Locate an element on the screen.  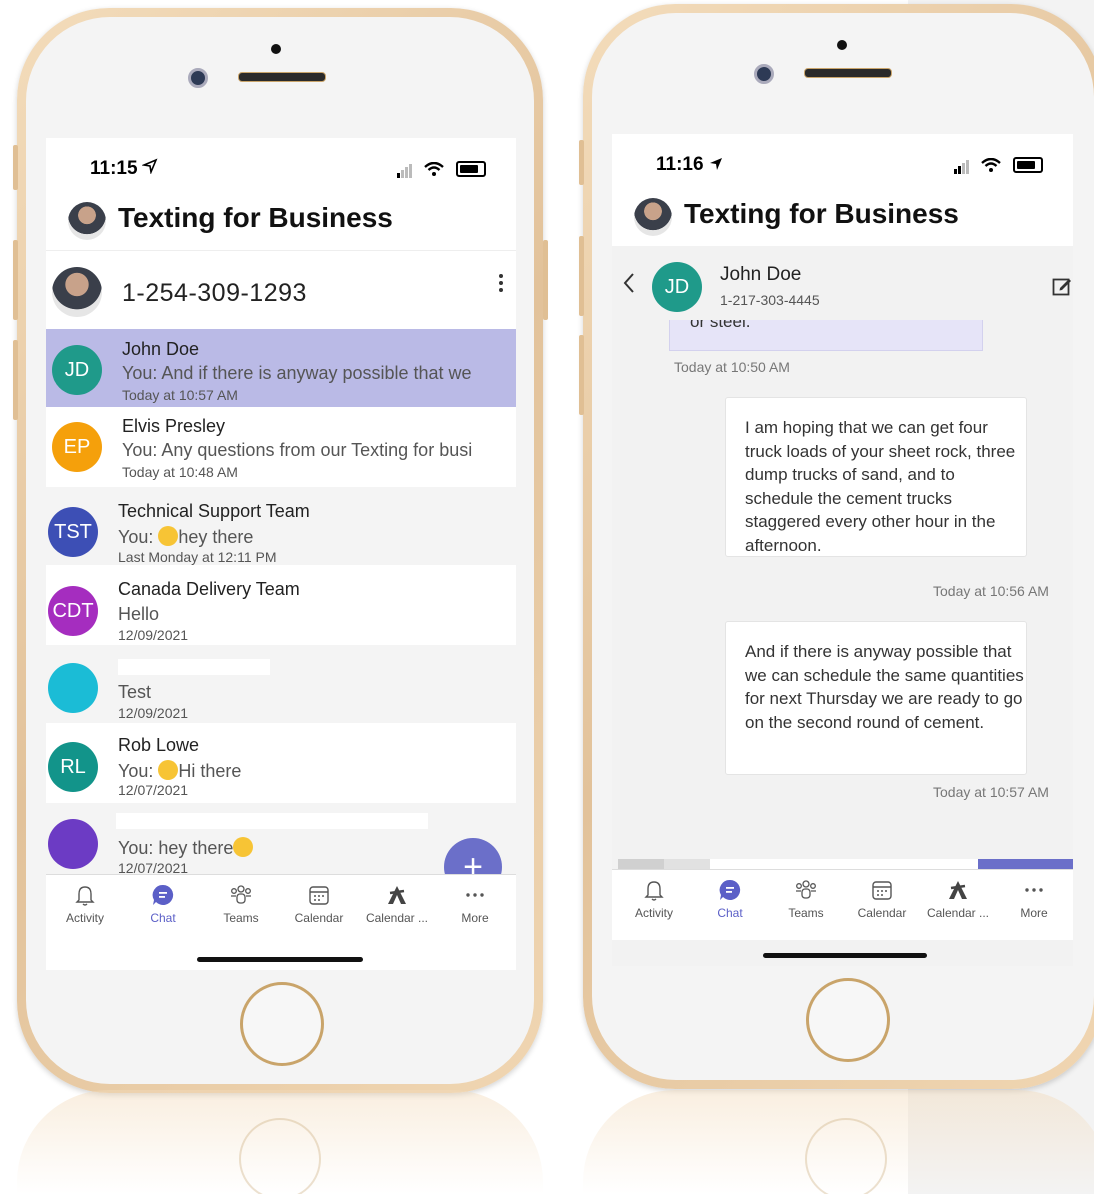
clipped-message-text: or steel. is located at coordinates (720, 325).